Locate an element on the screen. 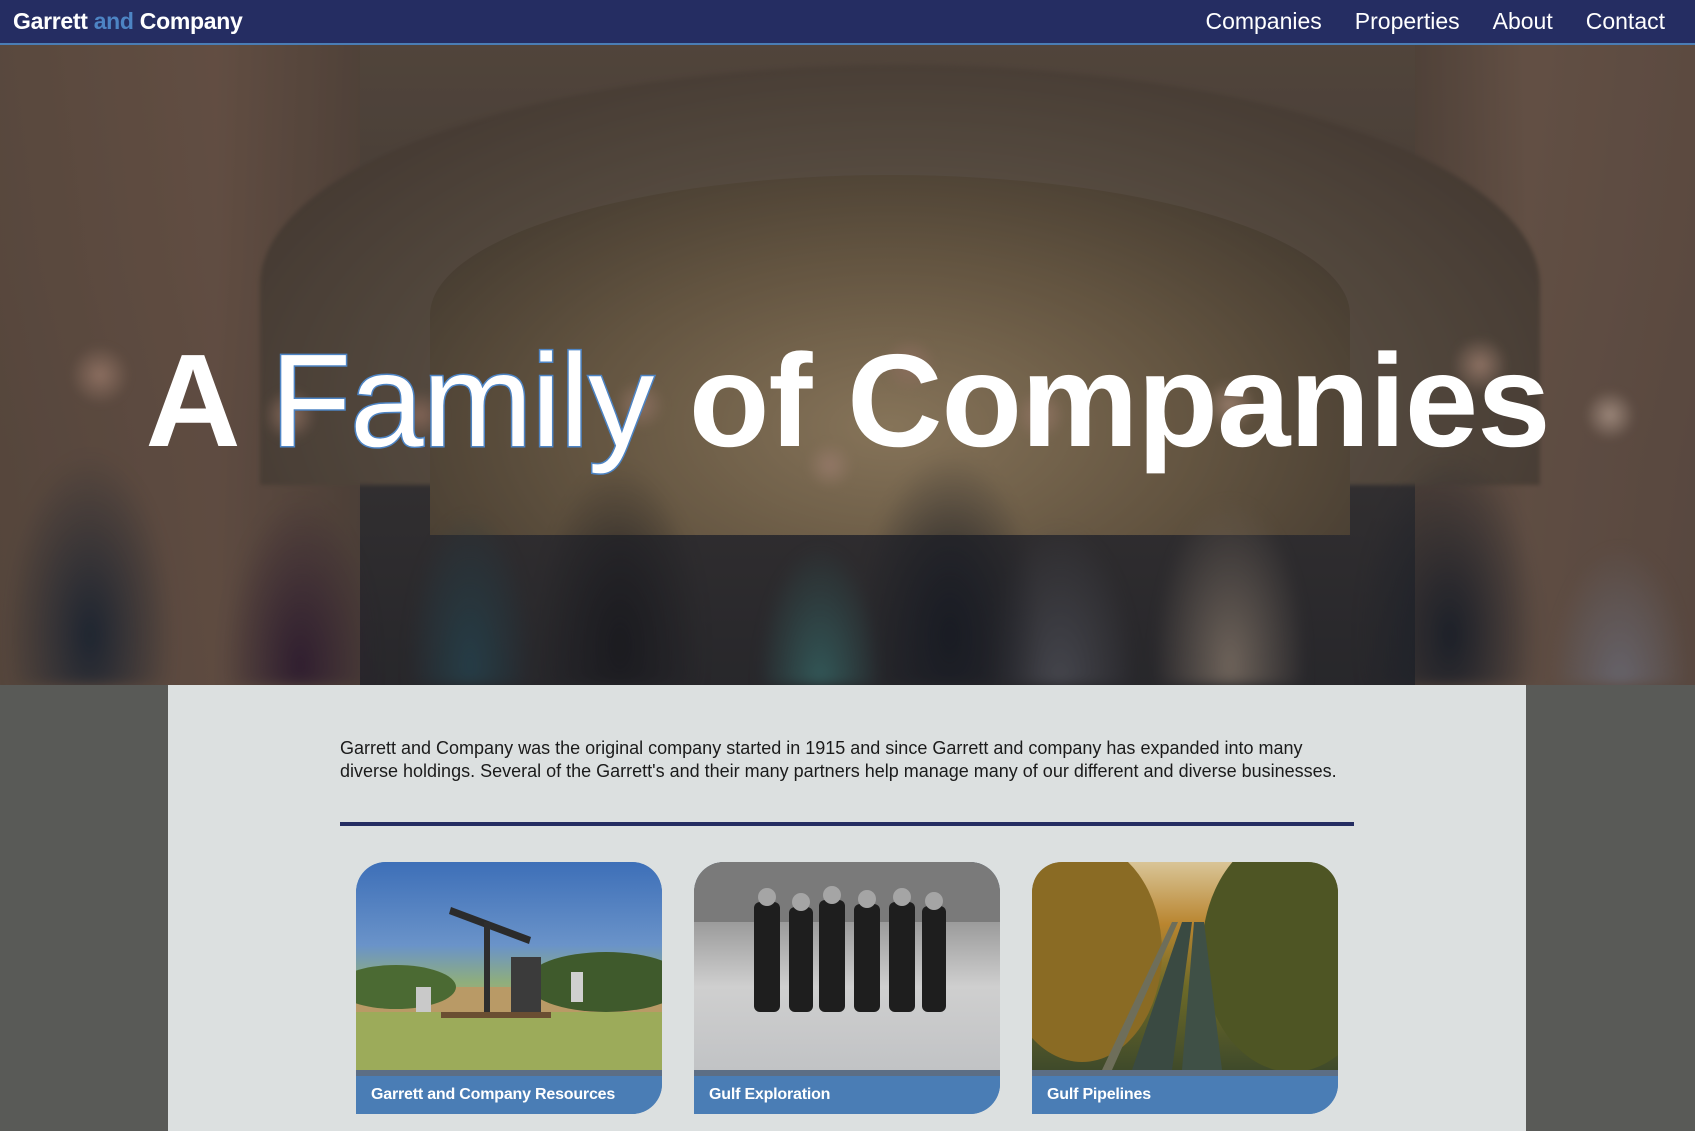  card-garrett-resources: Garrett and Company Resources is located at coordinates (509, 988).